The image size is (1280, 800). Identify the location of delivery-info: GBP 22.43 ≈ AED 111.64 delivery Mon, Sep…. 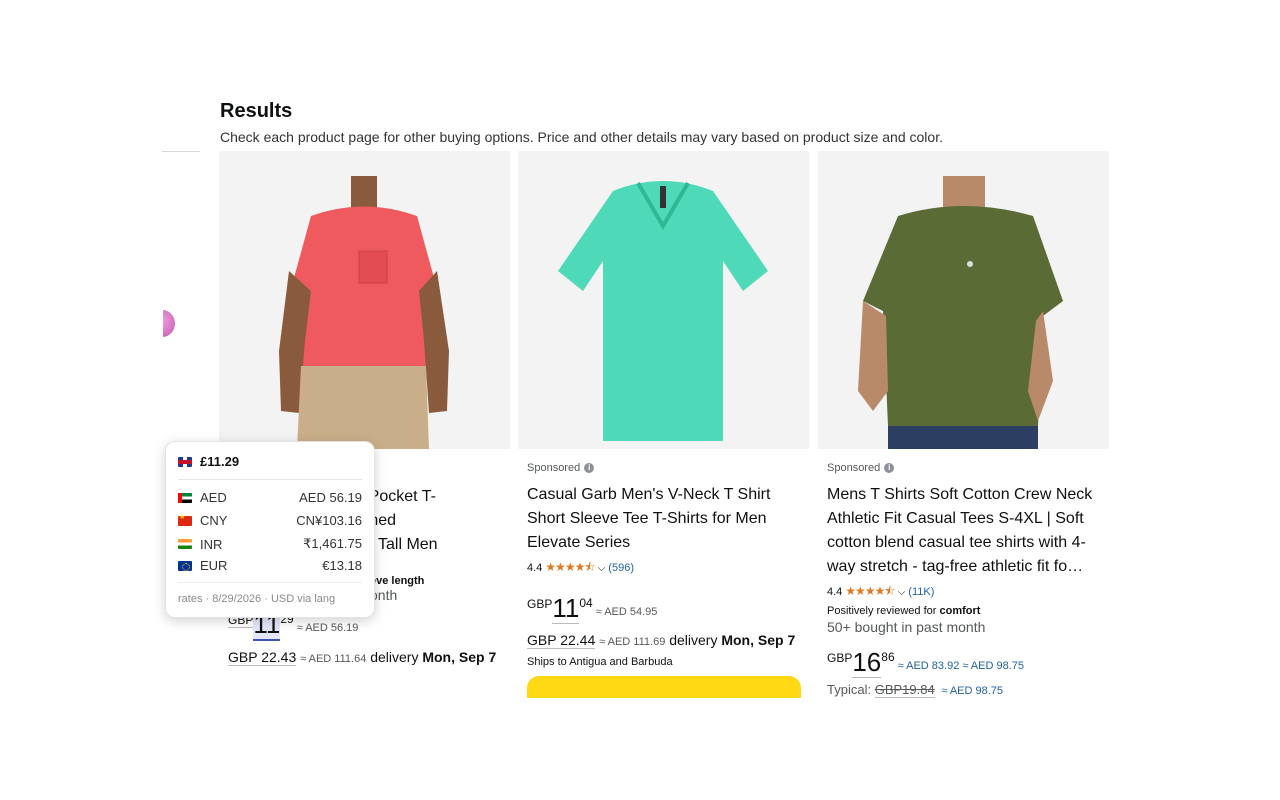
(365, 658).